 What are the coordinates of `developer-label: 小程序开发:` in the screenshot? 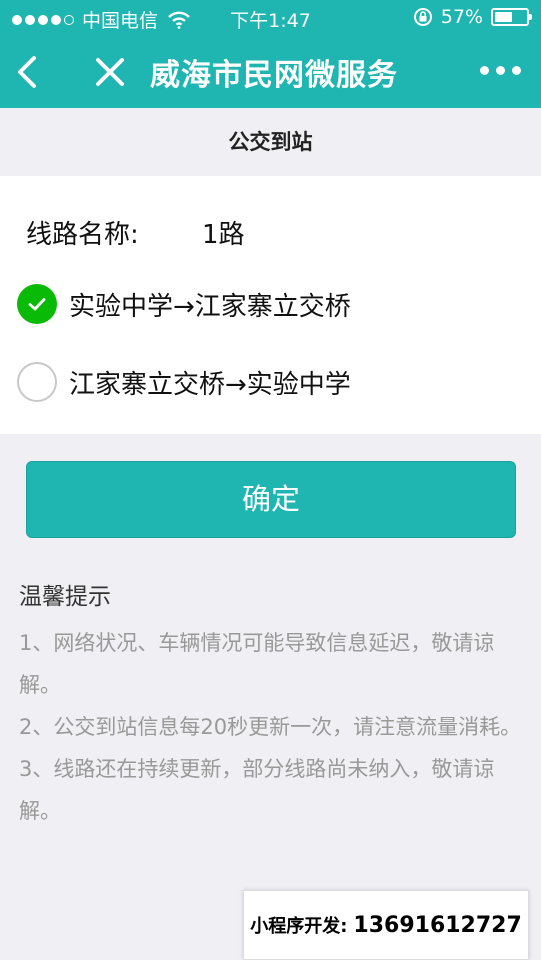 It's located at (299, 926).